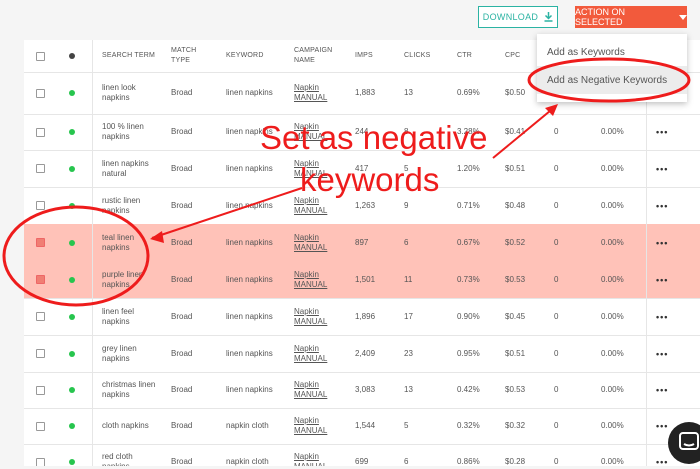  I want to click on search-term-cell: linen feel napkins, so click(118, 316).